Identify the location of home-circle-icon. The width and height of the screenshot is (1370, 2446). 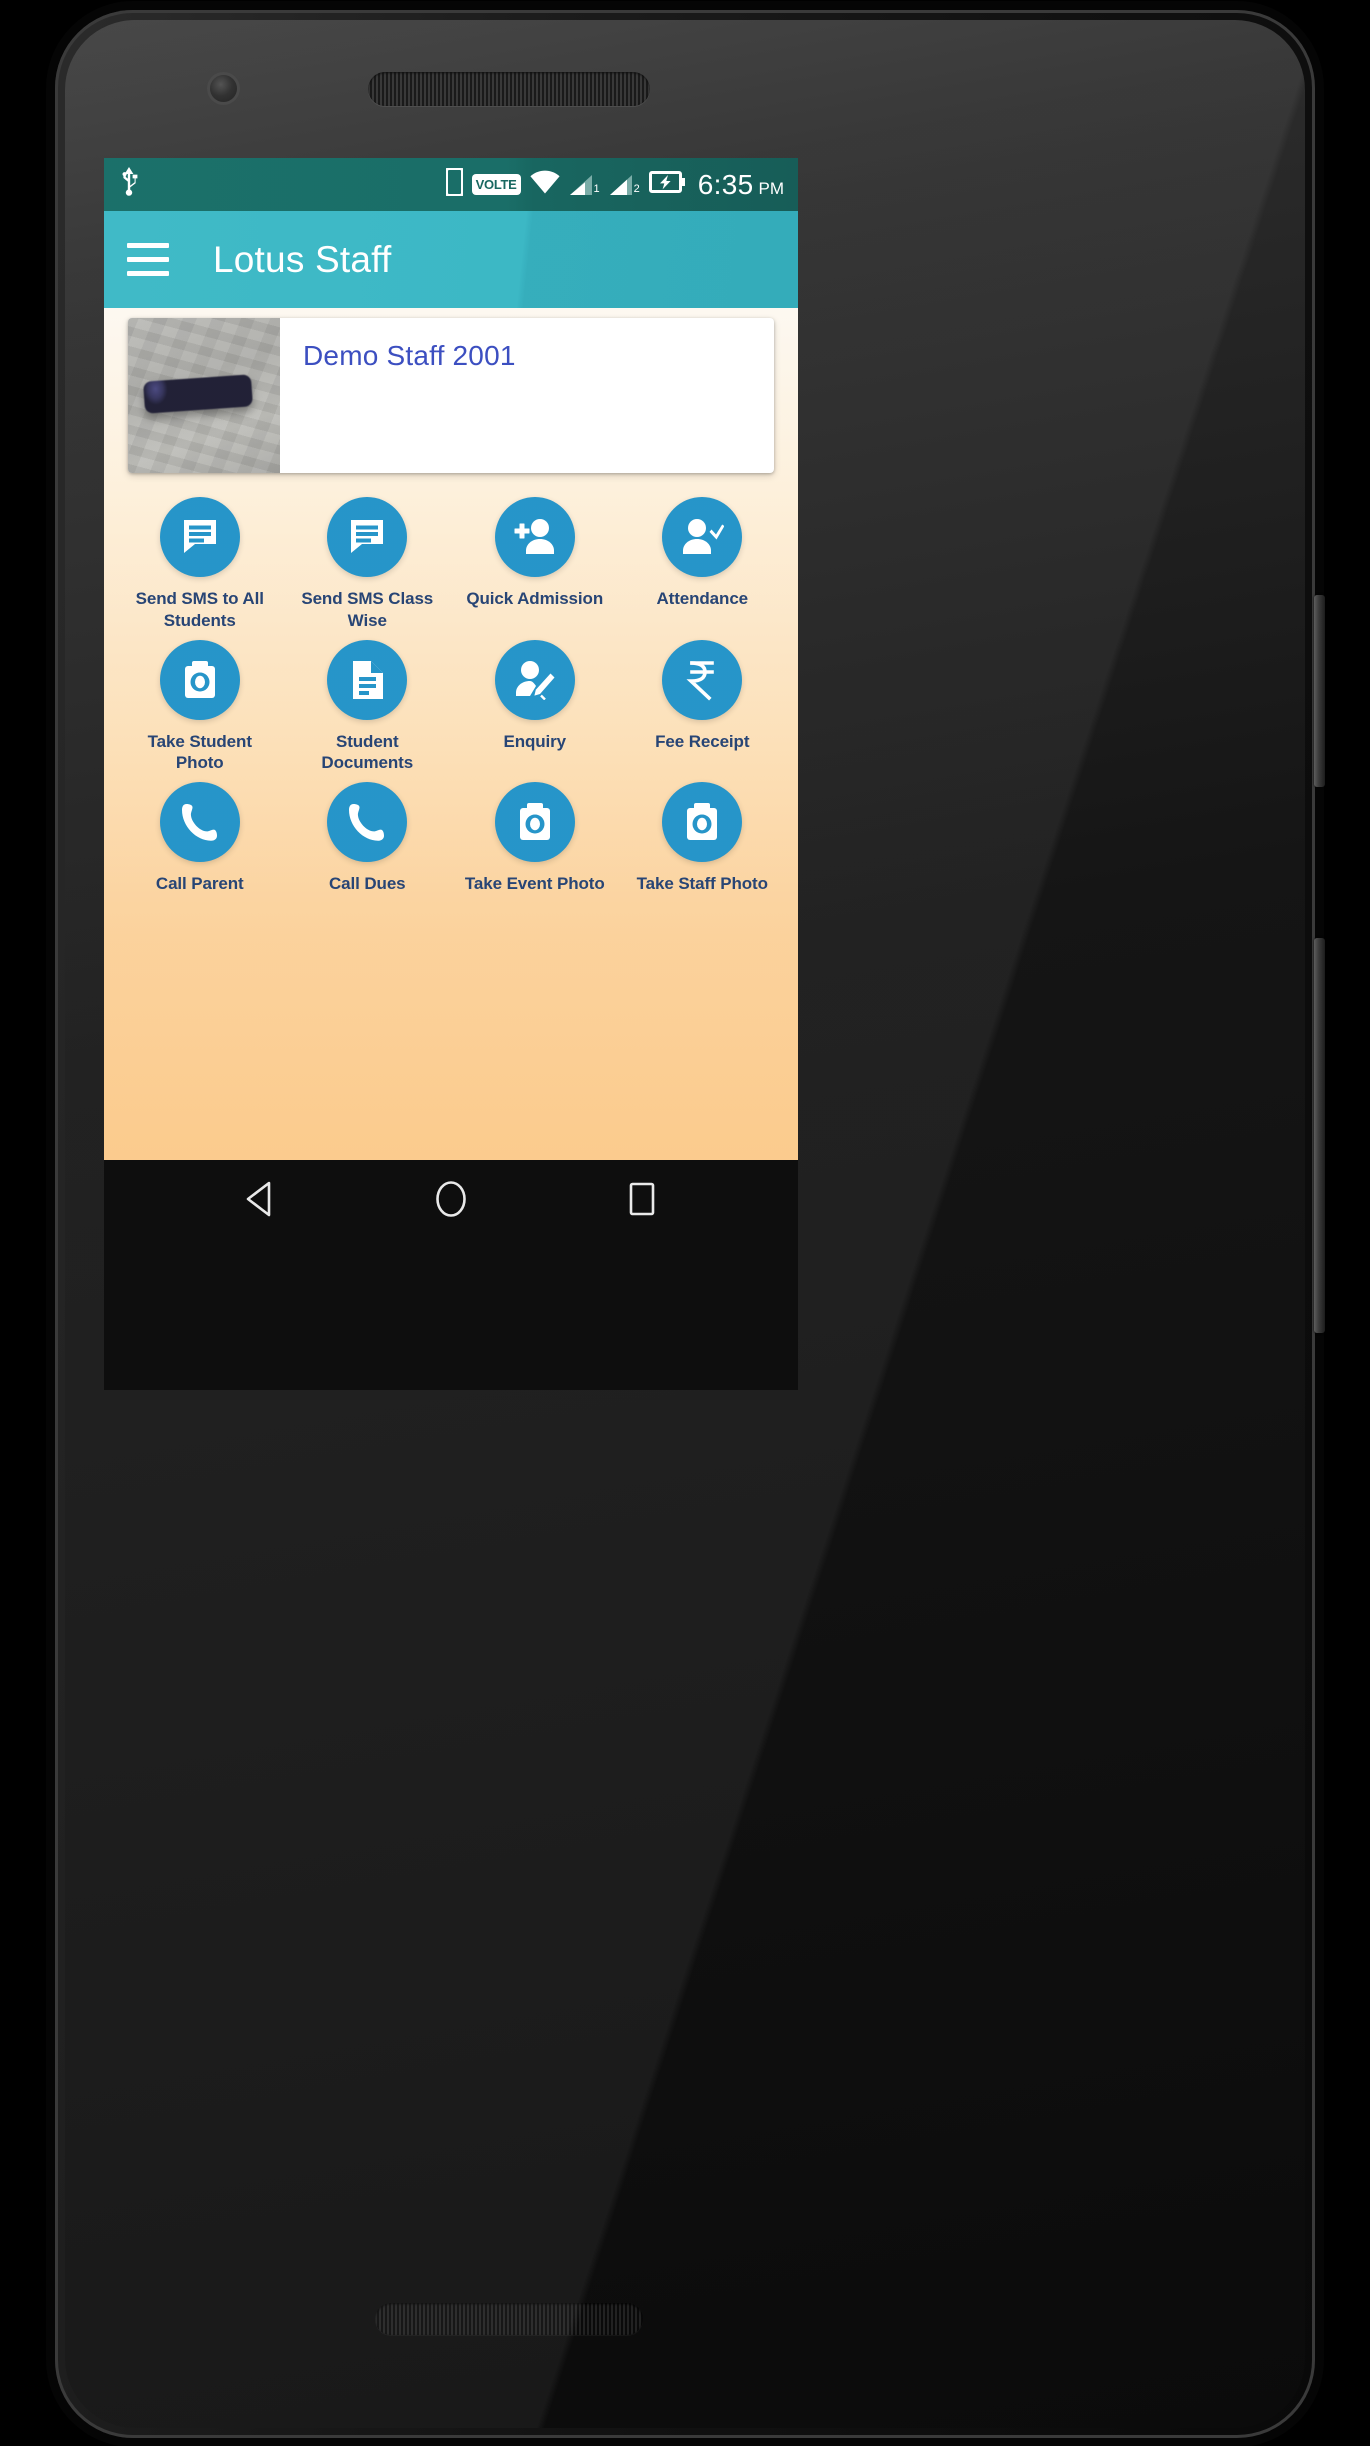
(451, 1199).